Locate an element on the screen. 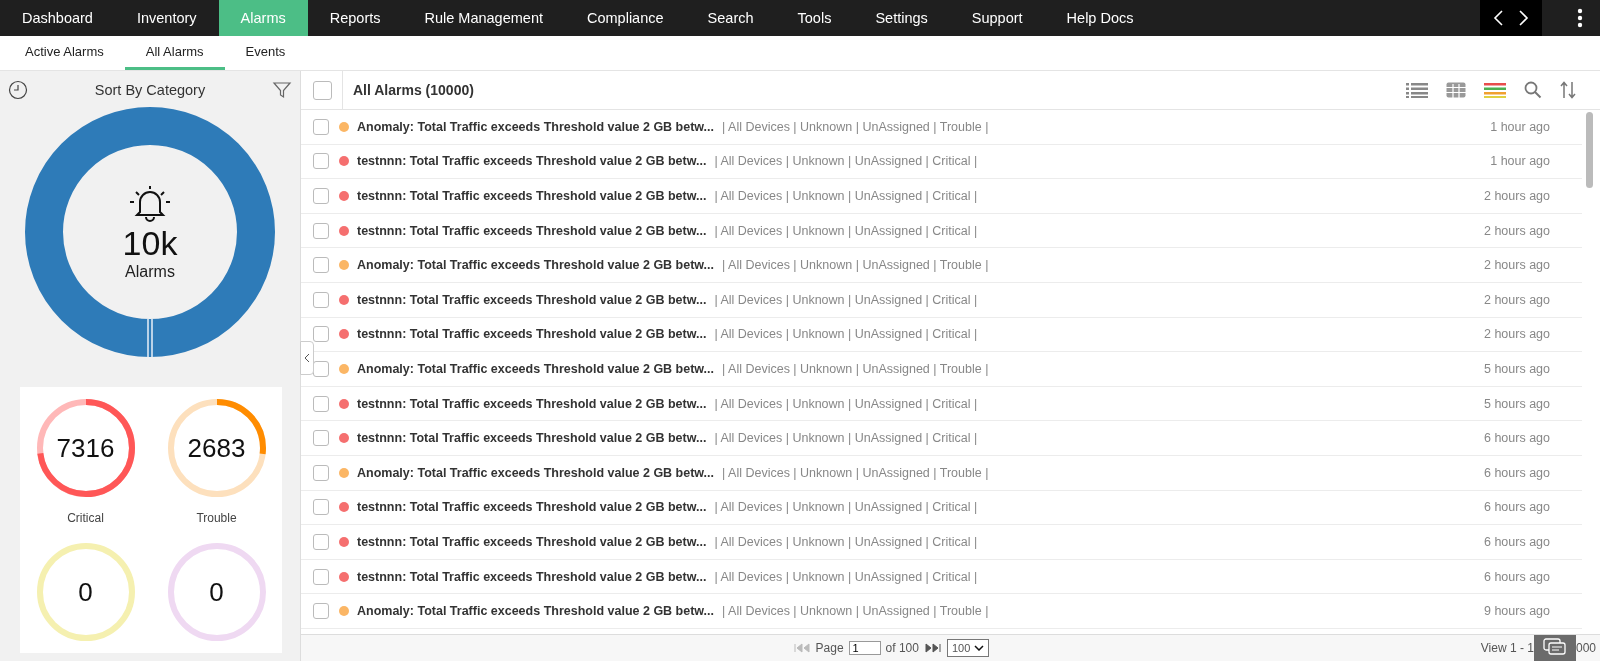  nav-tab: Compliance is located at coordinates (625, 18).